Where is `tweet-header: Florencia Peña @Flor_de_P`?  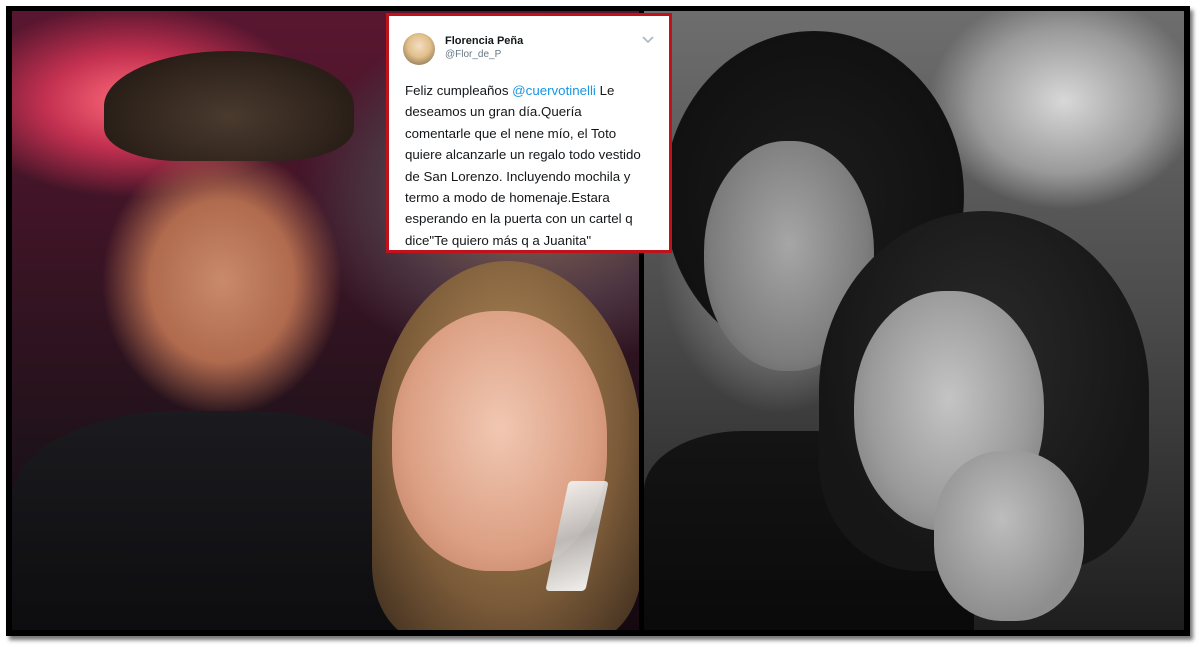 tweet-header: Florencia Peña @Flor_de_P is located at coordinates (529, 42).